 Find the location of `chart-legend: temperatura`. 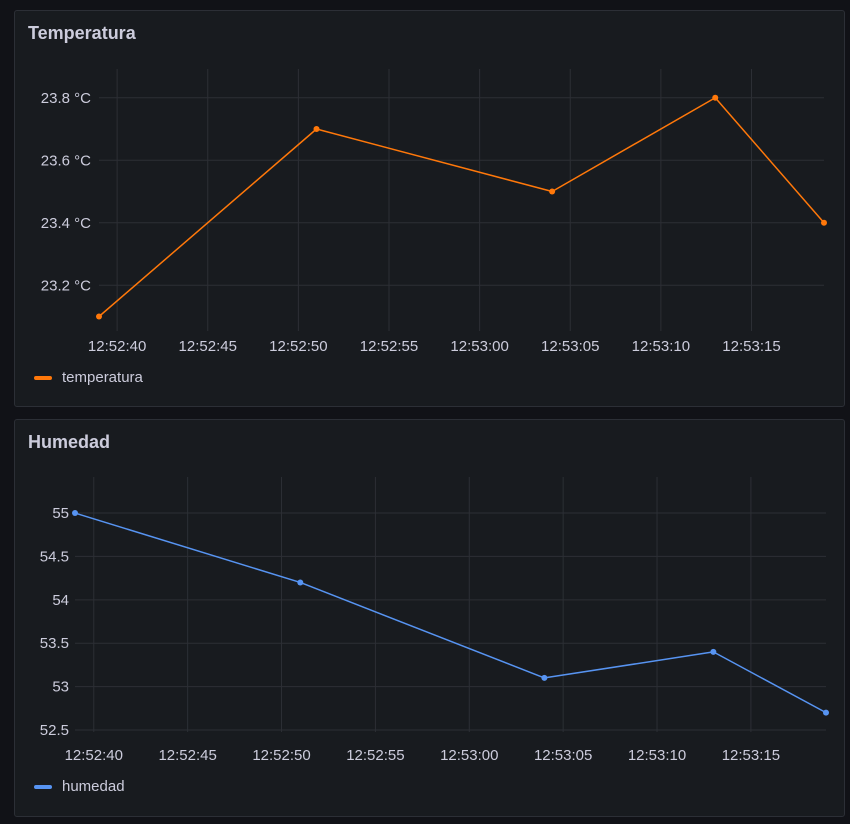

chart-legend: temperatura is located at coordinates (88, 377).